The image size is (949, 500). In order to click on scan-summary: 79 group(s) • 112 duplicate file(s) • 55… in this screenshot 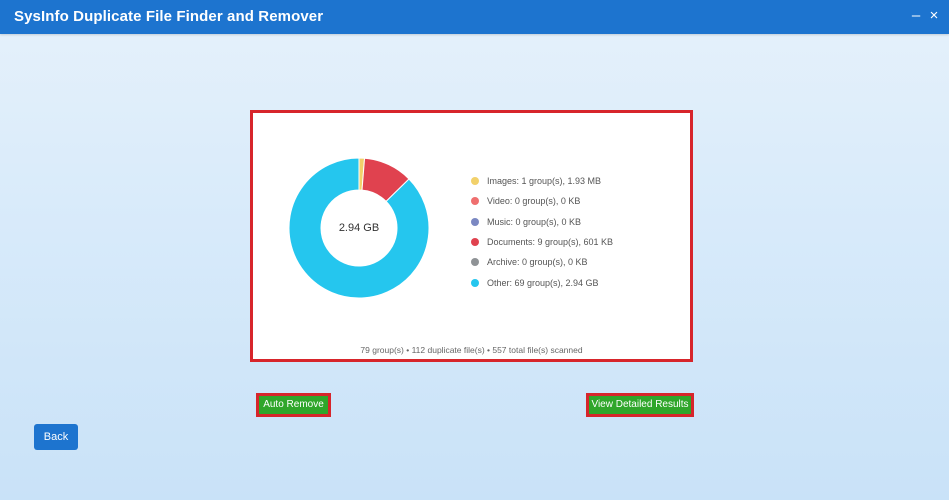, I will do `click(471, 350)`.